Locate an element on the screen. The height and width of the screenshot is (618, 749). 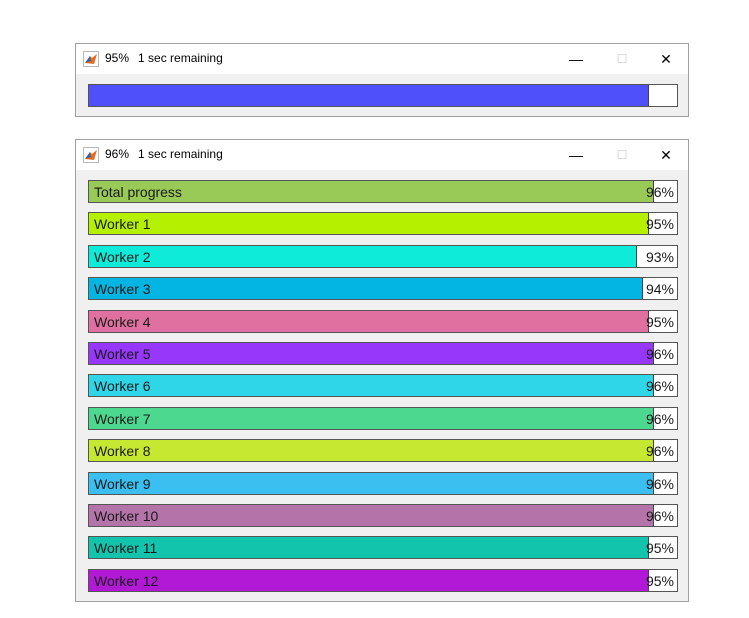
progress-bar-label: Worker 10 is located at coordinates (126, 516).